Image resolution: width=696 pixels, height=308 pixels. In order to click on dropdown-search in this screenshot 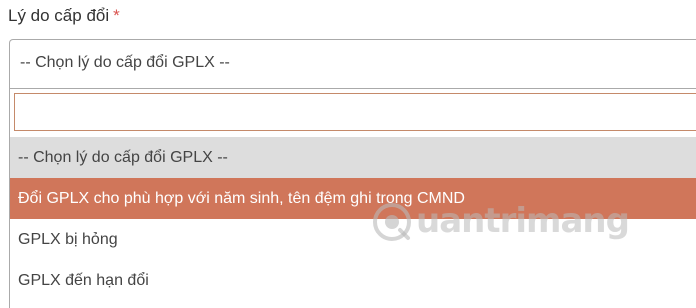, I will do `click(355, 113)`.